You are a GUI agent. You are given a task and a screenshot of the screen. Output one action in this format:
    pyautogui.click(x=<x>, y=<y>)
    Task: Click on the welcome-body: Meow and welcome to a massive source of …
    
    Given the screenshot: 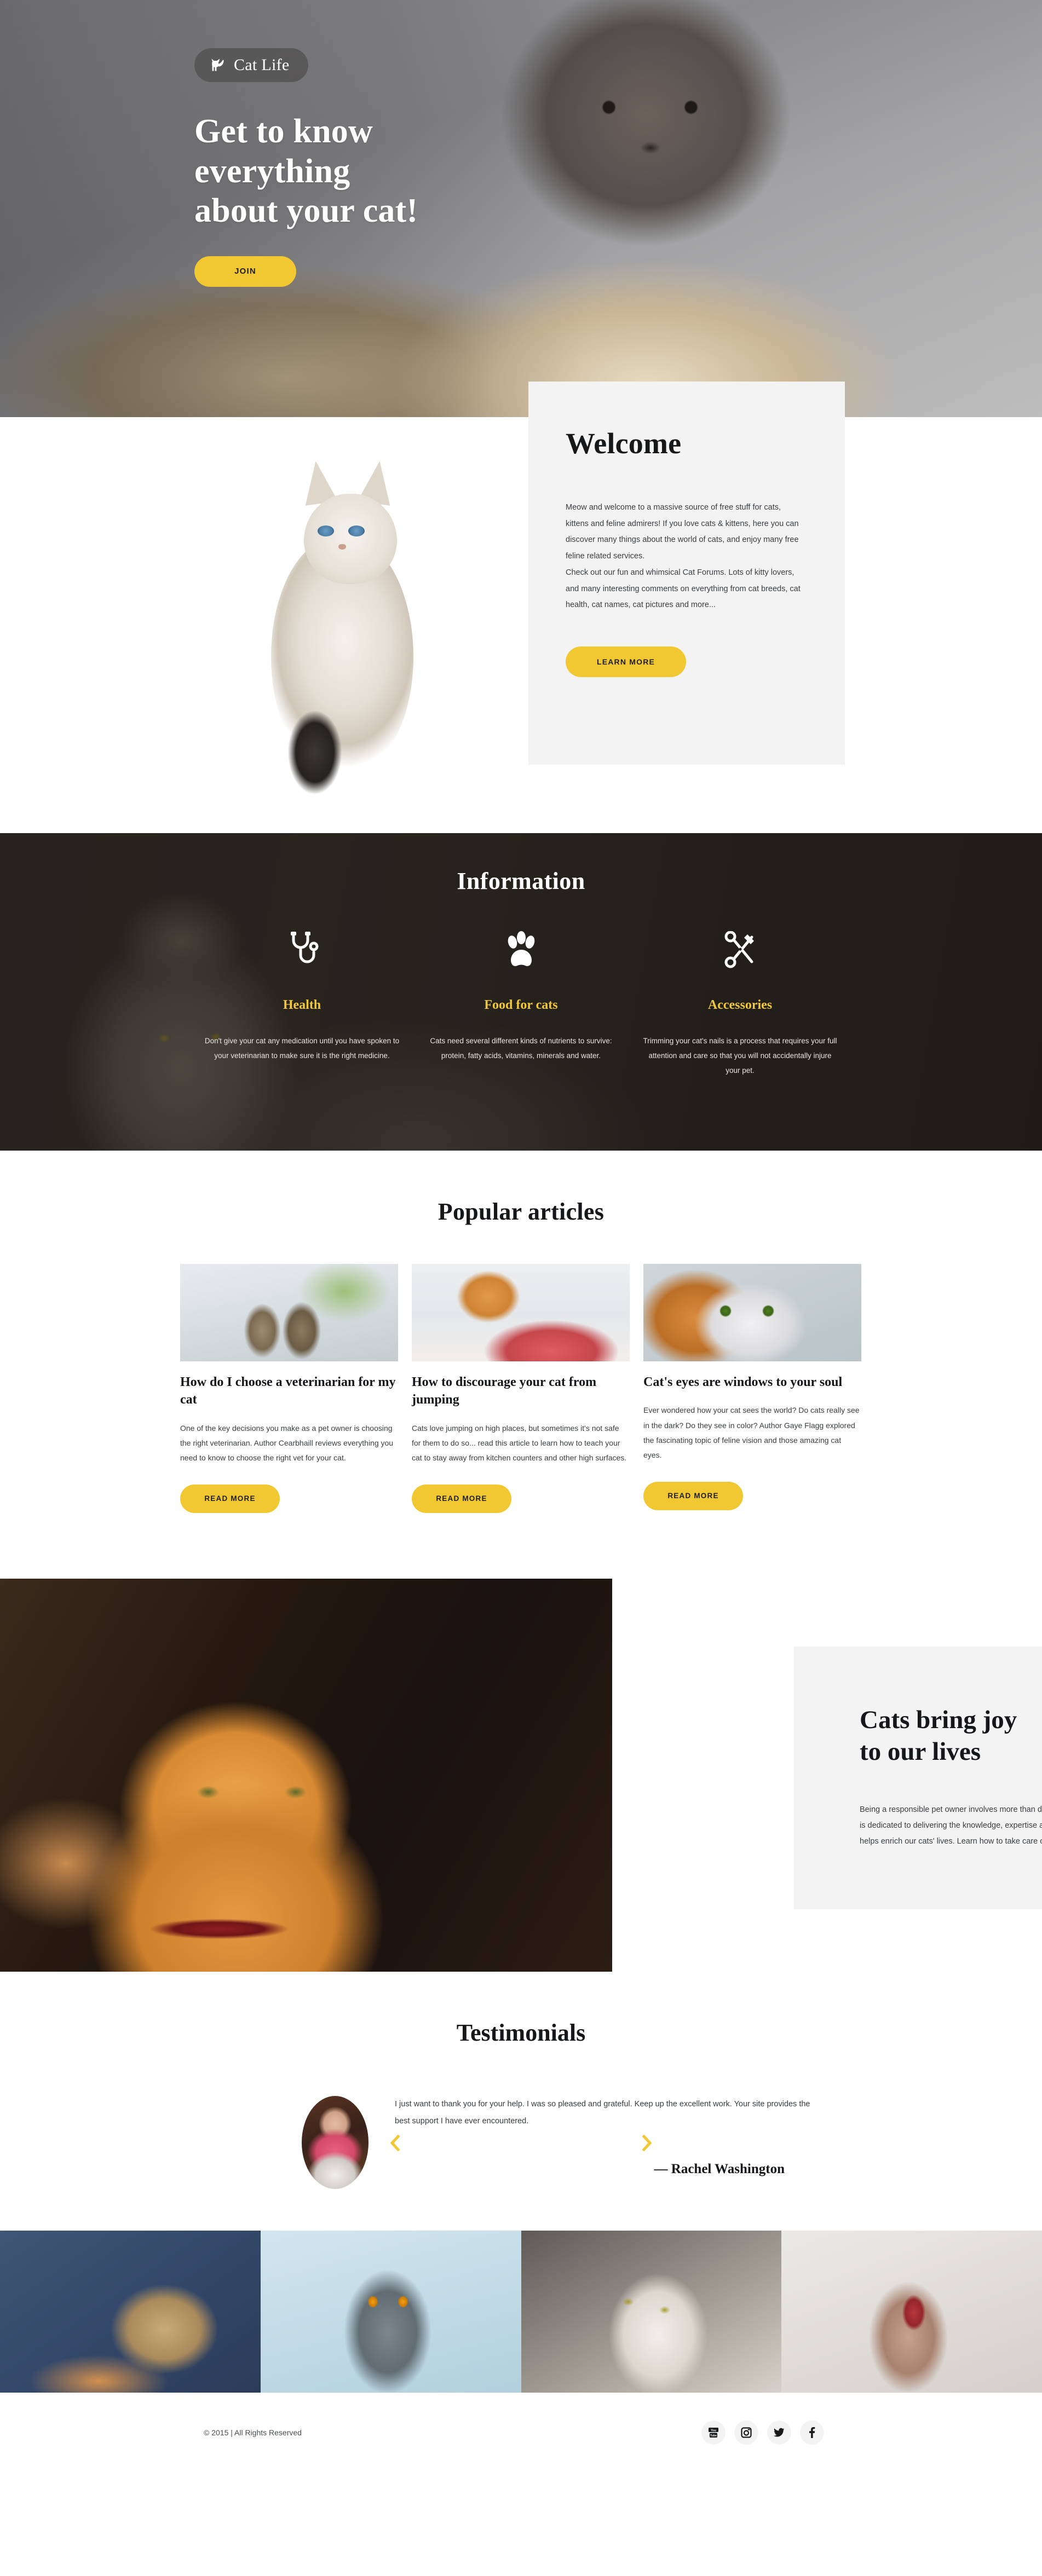 What is the action you would take?
    pyautogui.click(x=685, y=557)
    